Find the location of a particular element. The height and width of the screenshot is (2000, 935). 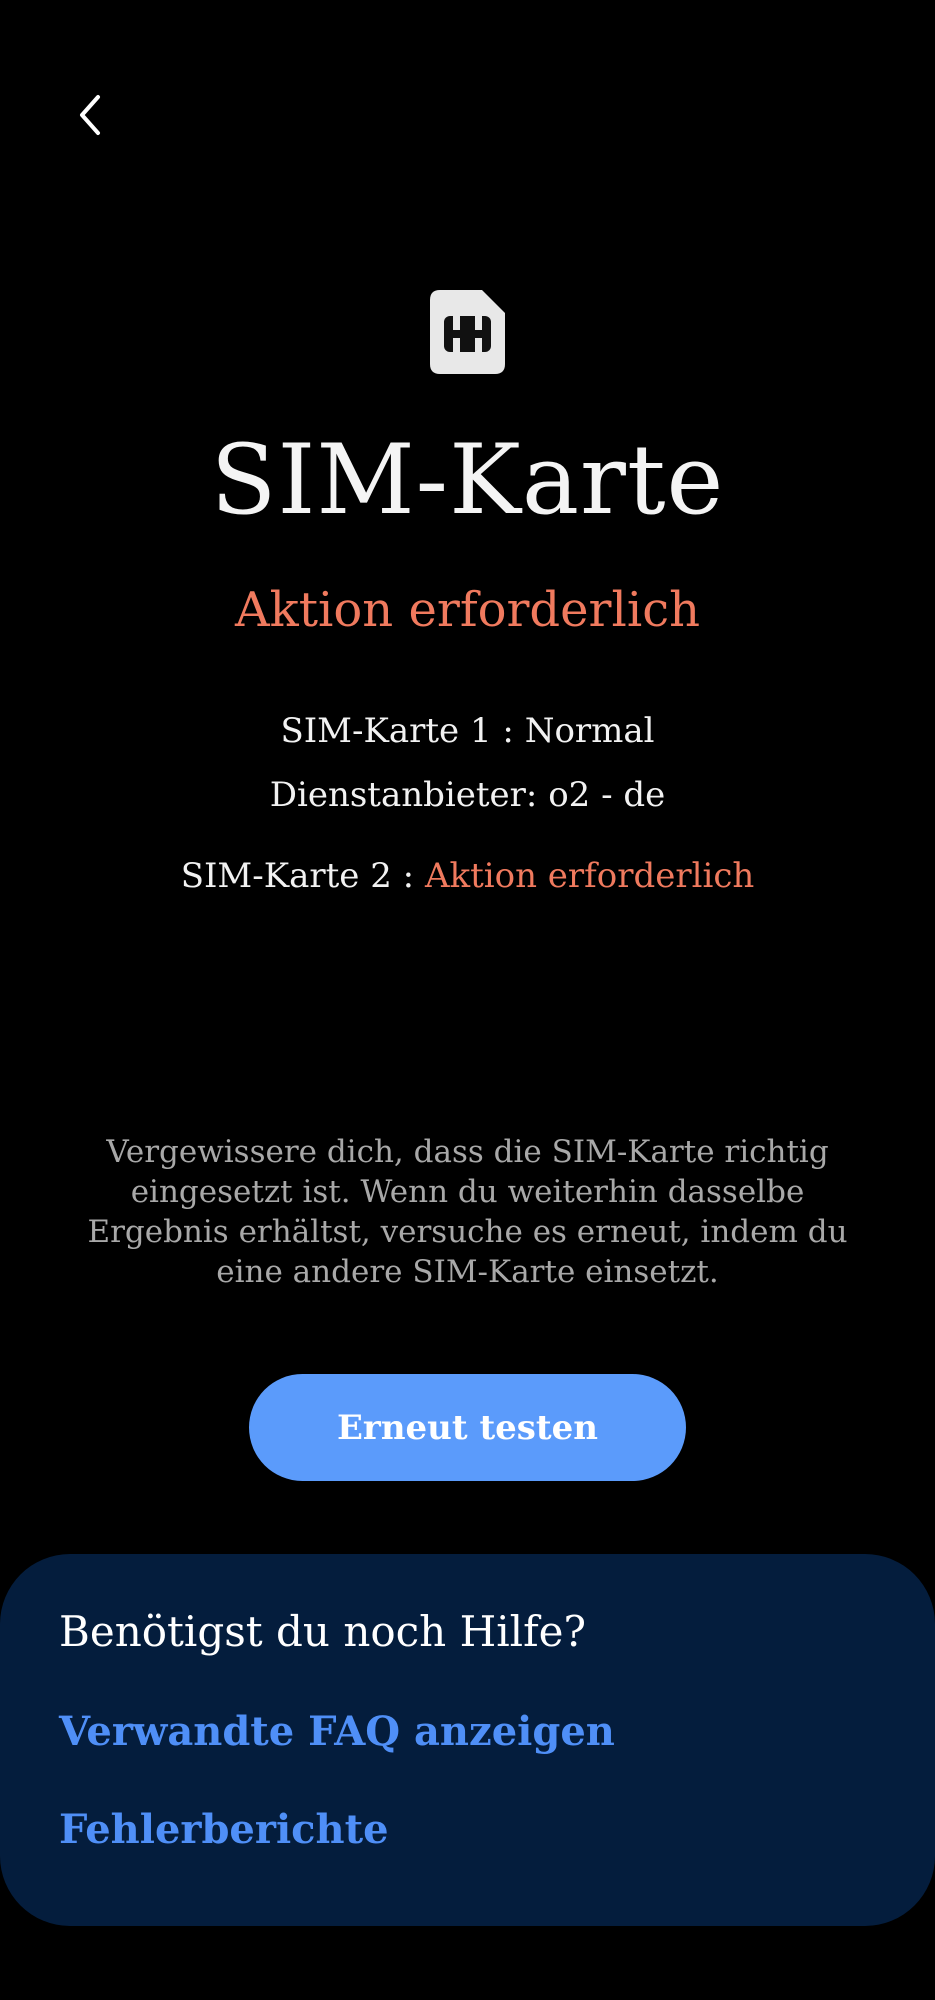

page-title: SIM-Karte is located at coordinates (467, 480).